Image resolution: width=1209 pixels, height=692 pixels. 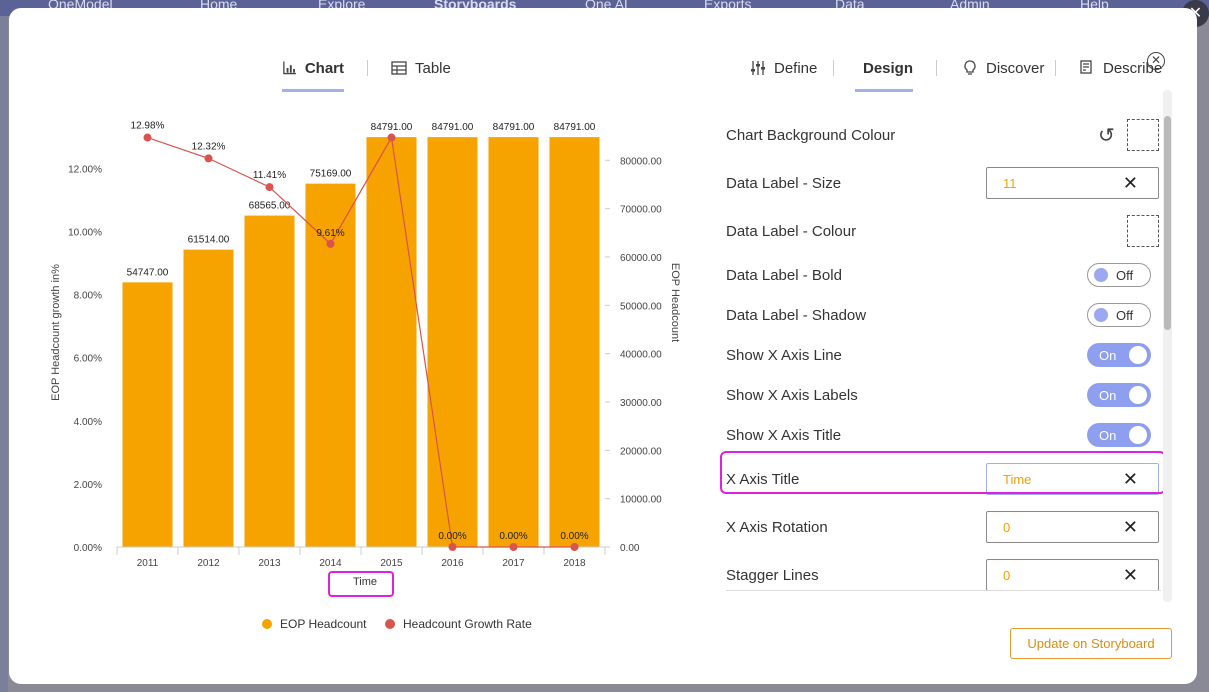 I want to click on data-label-size-input: 11 ✕, so click(x=1072, y=183).